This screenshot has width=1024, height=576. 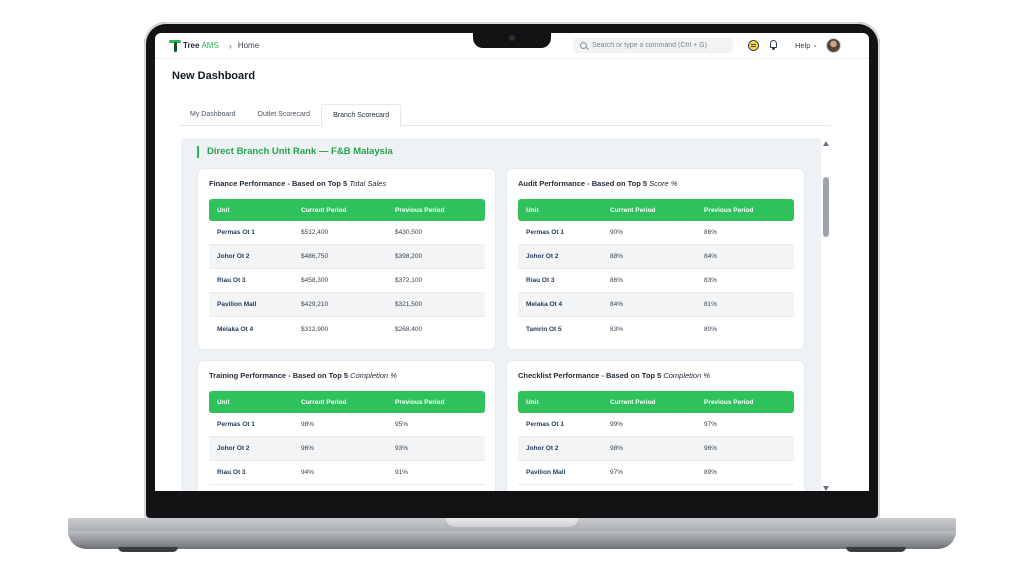 What do you see at coordinates (656, 473) in the screenshot?
I see `table-row: Pavilion Mall 97% 89%` at bounding box center [656, 473].